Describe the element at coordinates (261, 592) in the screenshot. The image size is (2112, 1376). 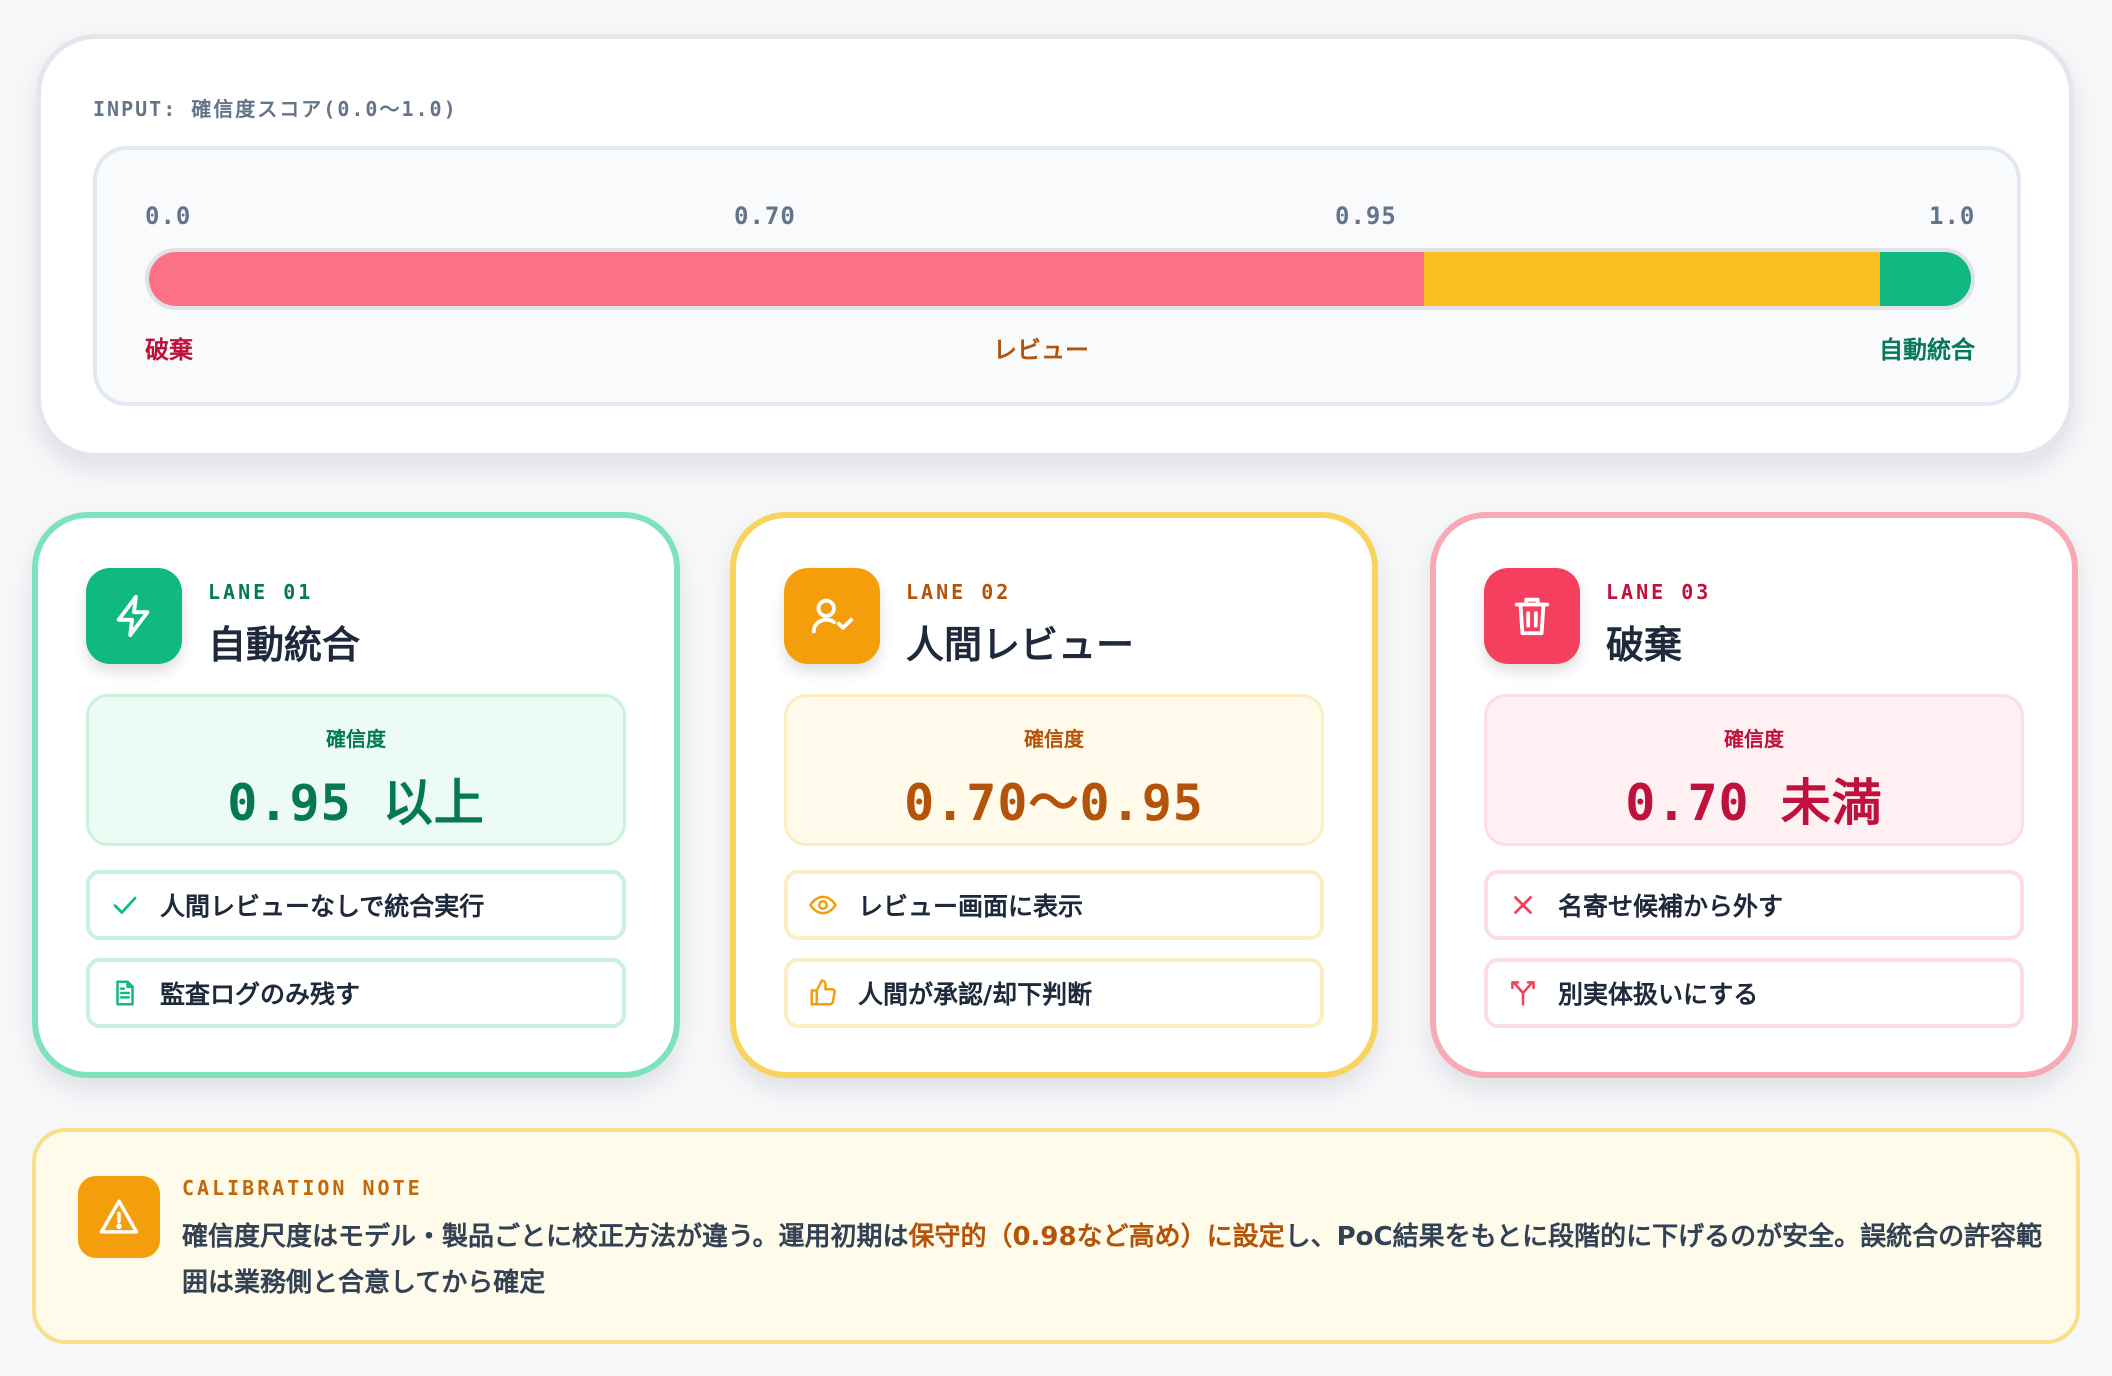
I see `lane-tag: LANE 01` at that location.